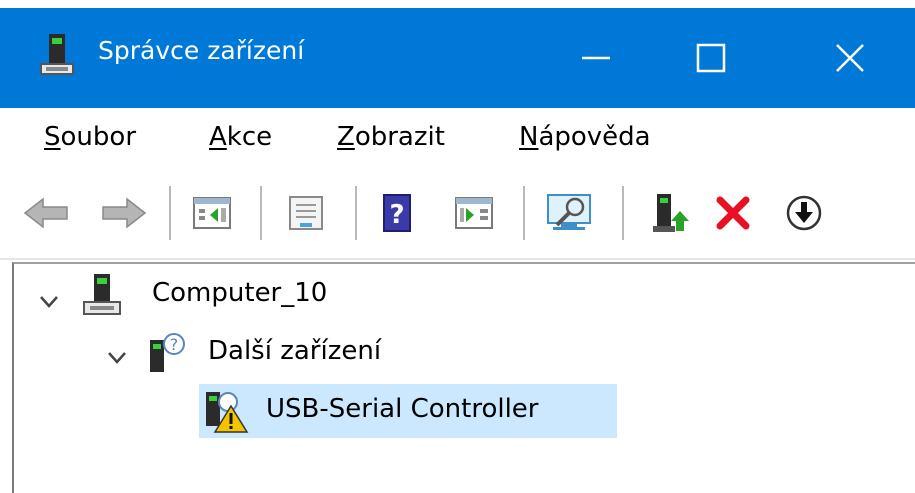 The width and height of the screenshot is (915, 493). I want to click on window-title: Správce zařízení, so click(201, 50).